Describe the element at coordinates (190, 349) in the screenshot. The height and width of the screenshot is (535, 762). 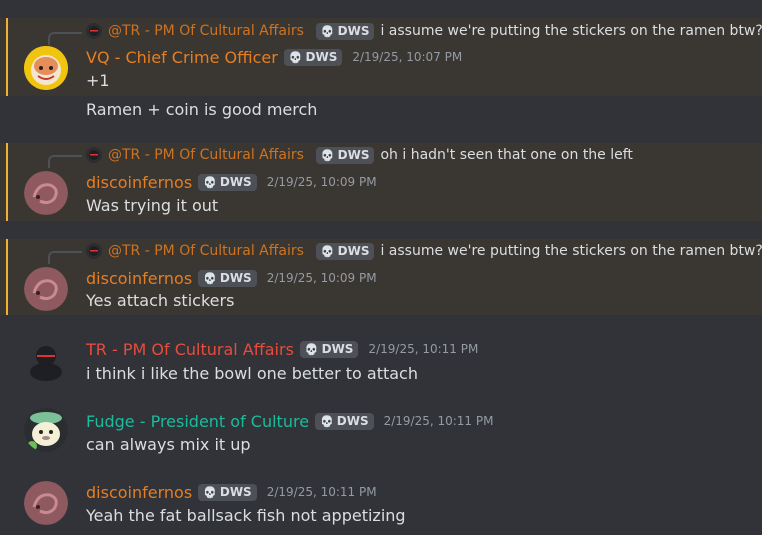
I see `author-name: TR - PM Of Cultural Affairs` at that location.